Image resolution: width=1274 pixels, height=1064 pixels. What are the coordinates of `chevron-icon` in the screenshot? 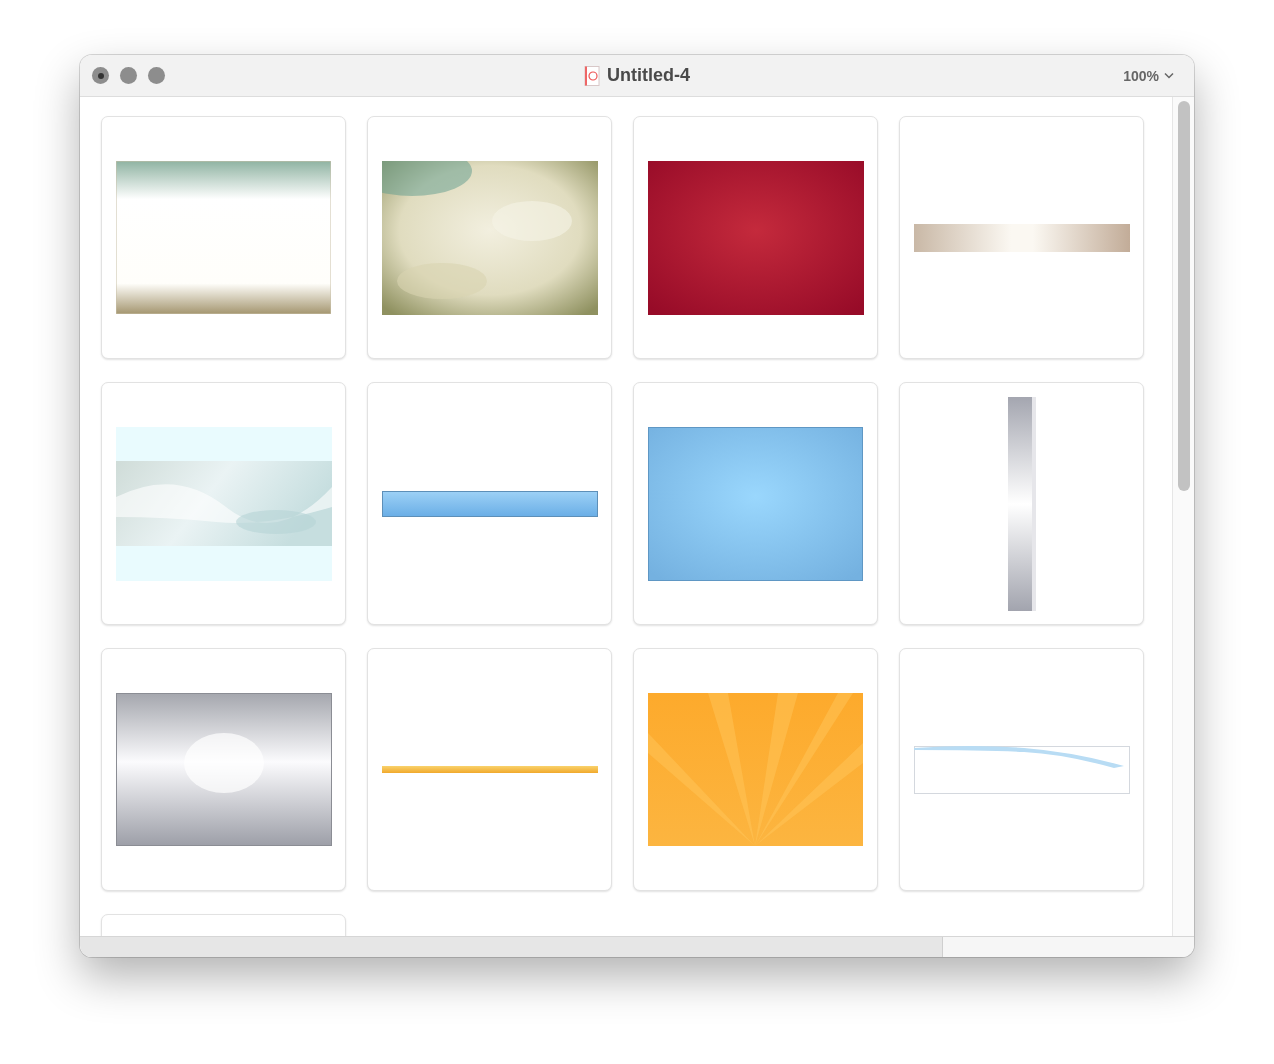 It's located at (1169, 75).